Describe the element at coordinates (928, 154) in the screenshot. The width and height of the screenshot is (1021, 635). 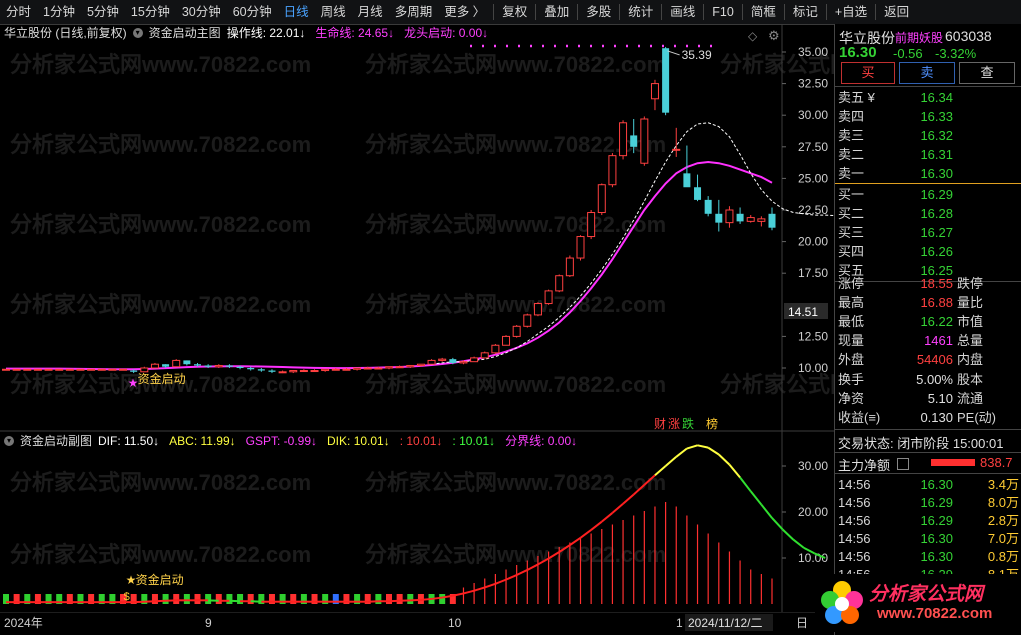
I see `ask-row: 卖二 16.31` at that location.